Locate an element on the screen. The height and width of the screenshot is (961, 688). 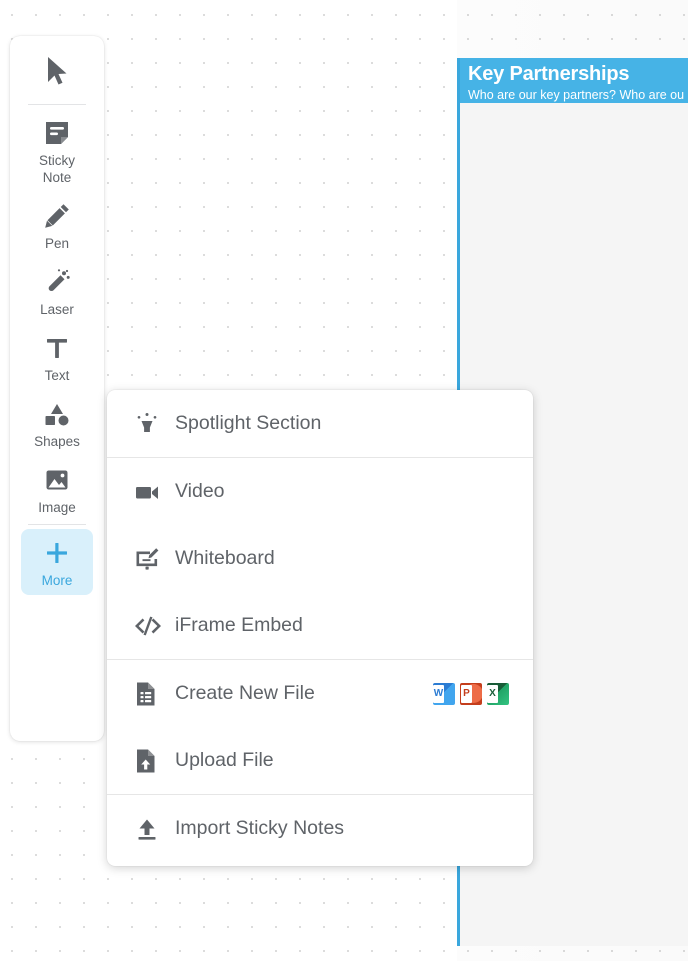
toolbar-item-text: Text is located at coordinates (57, 357).